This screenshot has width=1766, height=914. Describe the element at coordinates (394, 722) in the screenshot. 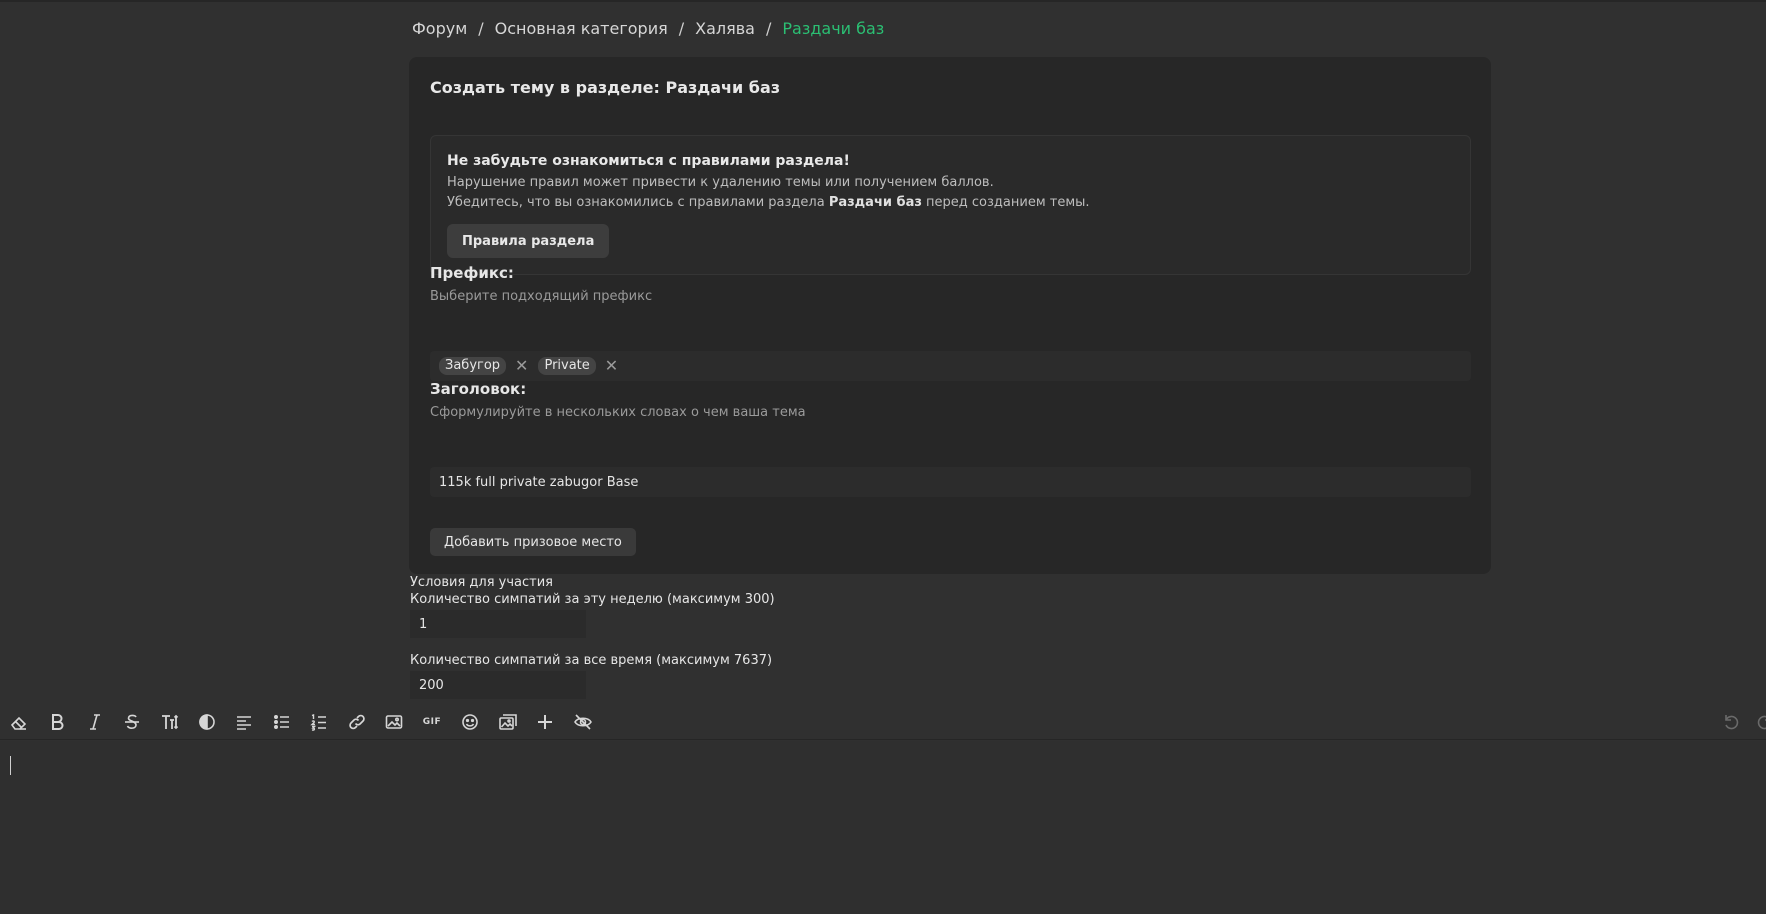

I see `image-icon` at that location.